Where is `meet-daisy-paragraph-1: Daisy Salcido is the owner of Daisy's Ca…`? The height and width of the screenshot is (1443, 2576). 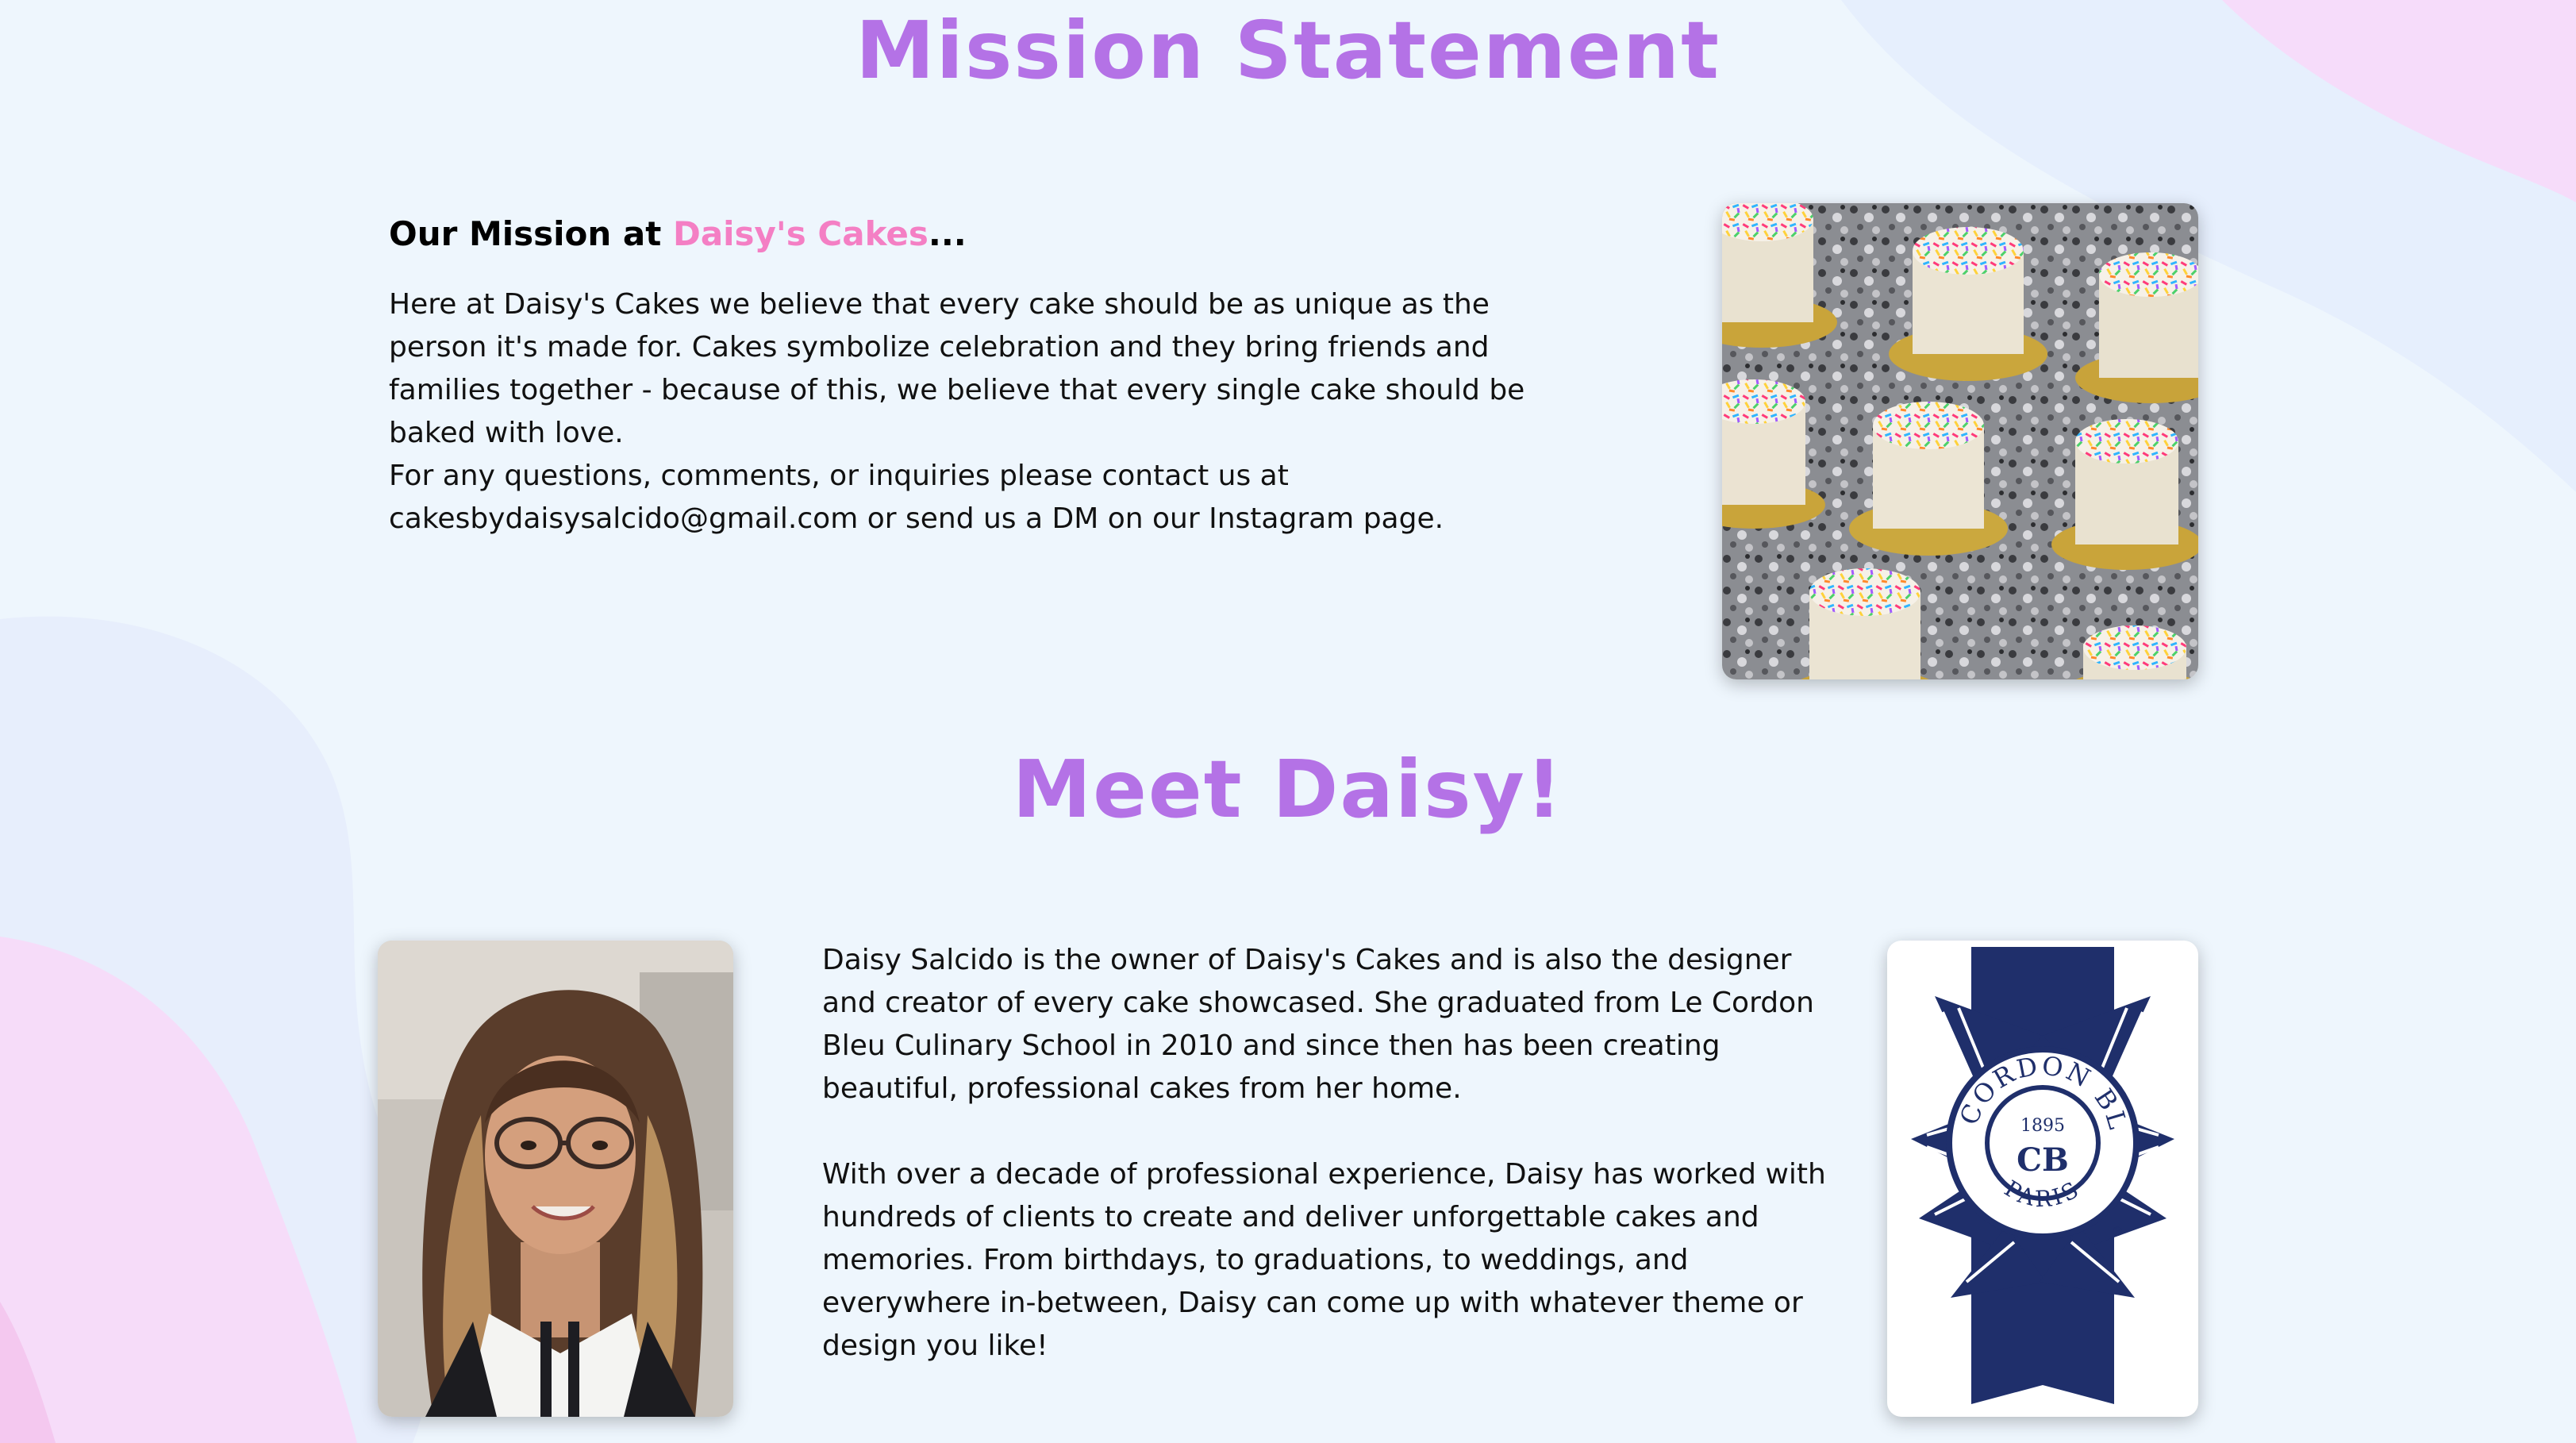 meet-daisy-paragraph-1: Daisy Salcido is the owner of Daisy's Ca… is located at coordinates (1318, 1024).